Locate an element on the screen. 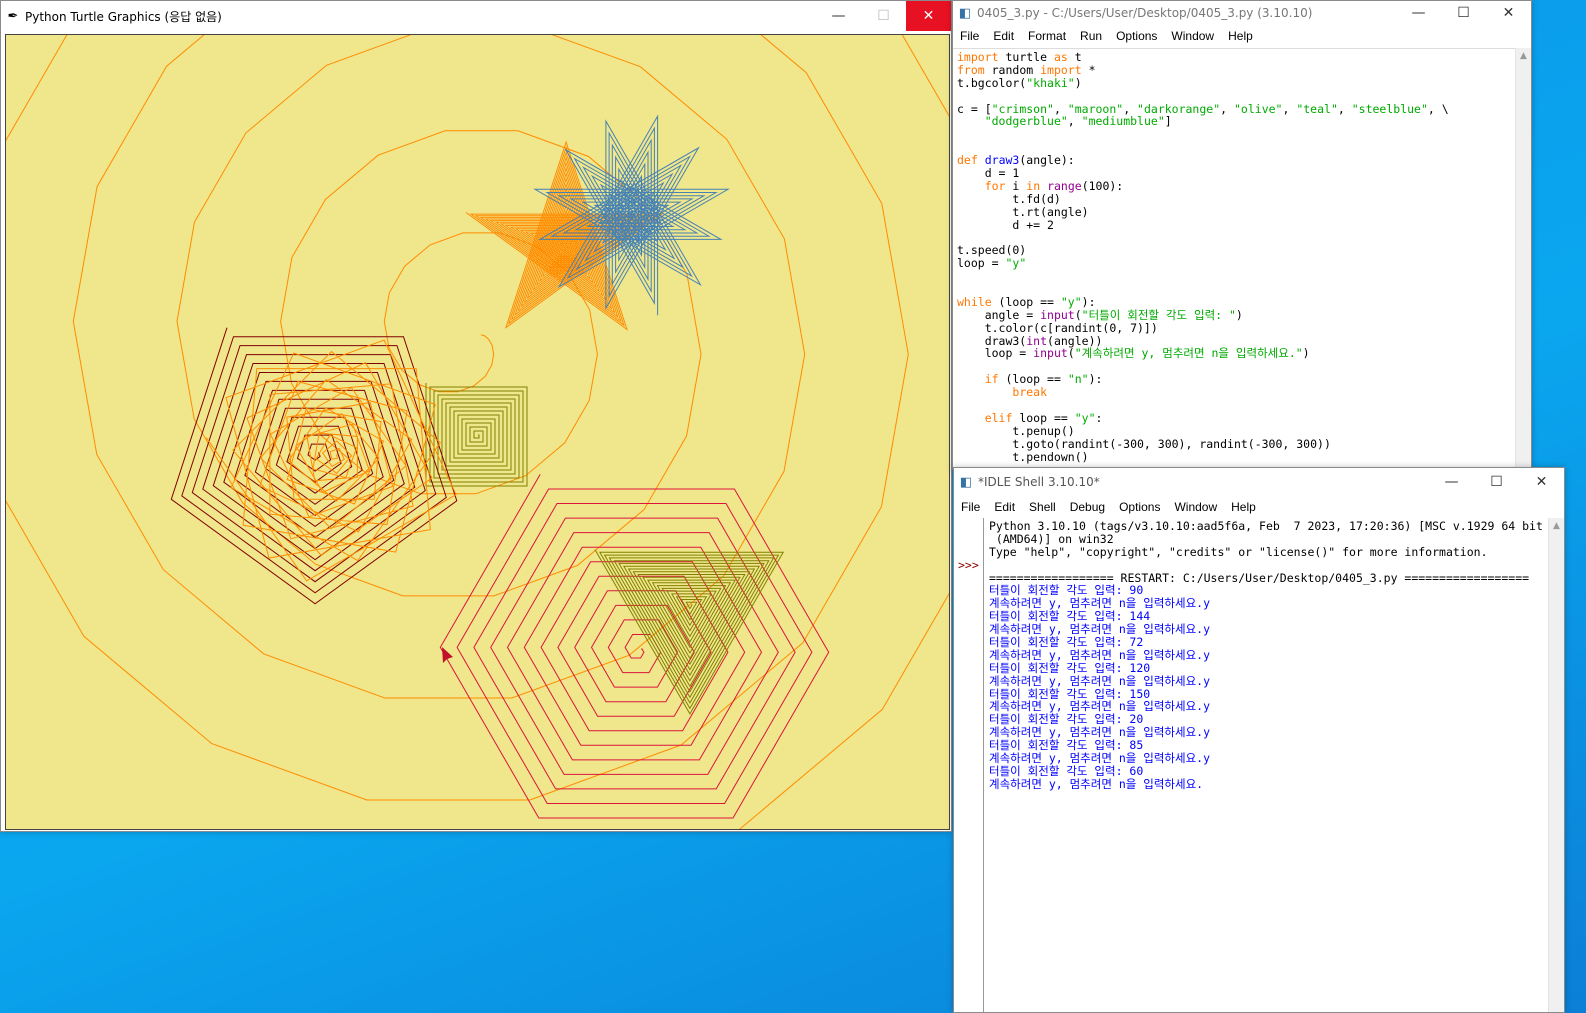 This screenshot has height=1013, width=1586. code-token: "darkorange" is located at coordinates (1179, 108).